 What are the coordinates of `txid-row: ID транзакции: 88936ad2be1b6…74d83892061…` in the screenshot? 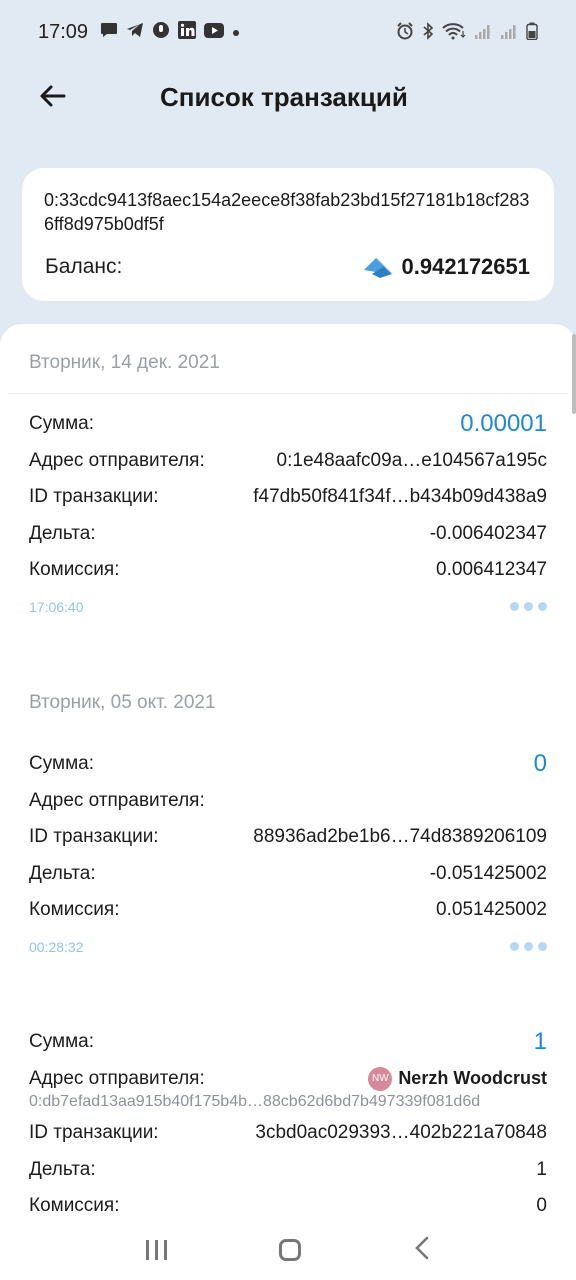 It's located at (288, 837).